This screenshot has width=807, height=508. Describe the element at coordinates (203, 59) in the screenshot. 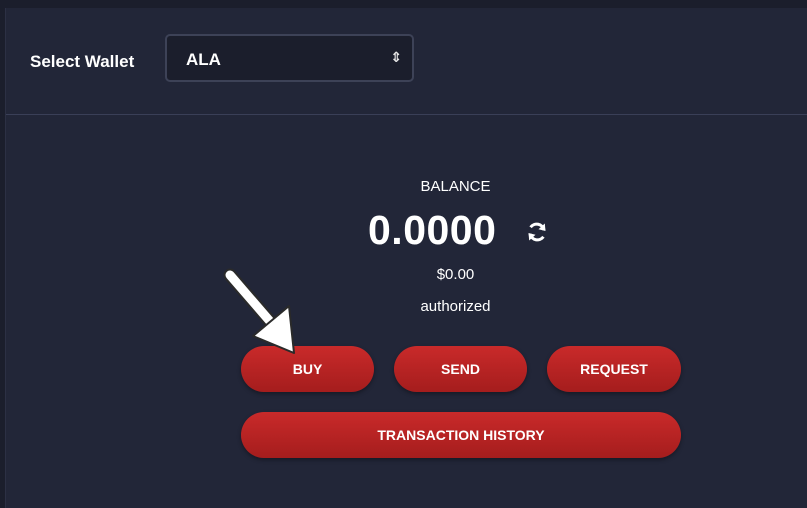

I see `wallet-selected-value: ALA` at that location.